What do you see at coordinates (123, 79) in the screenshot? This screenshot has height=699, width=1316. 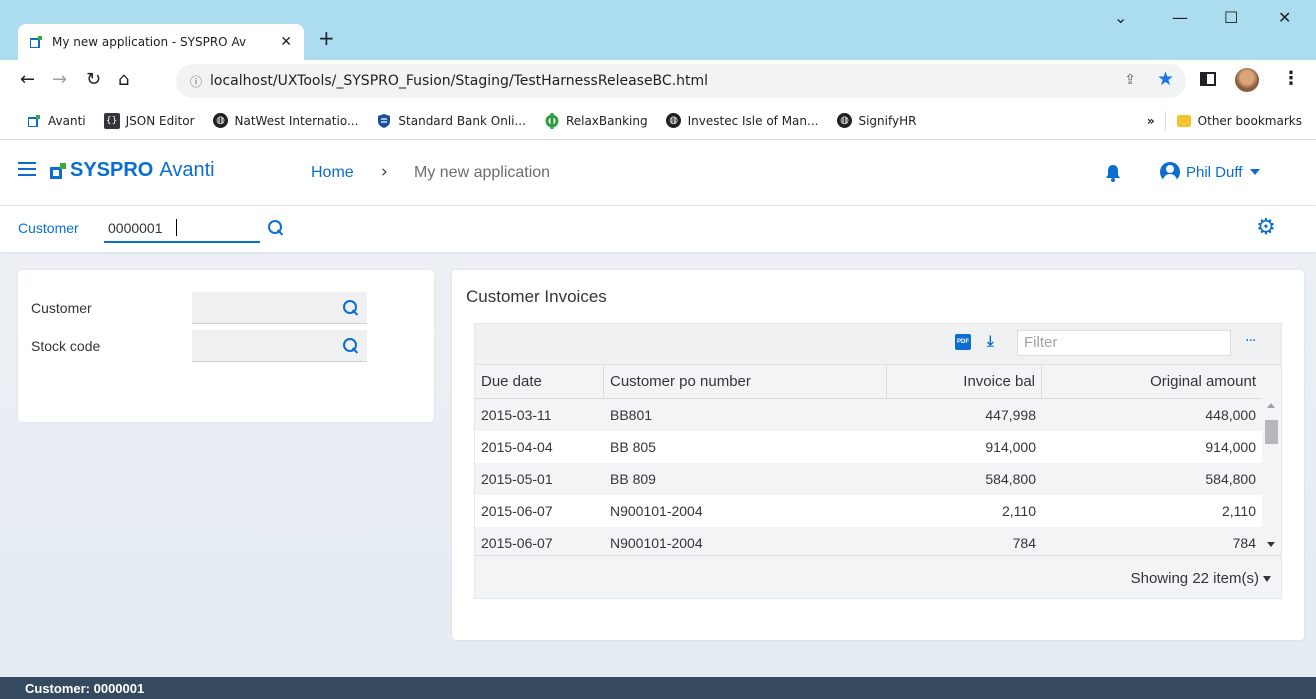 I see `home-button: ⌂` at bounding box center [123, 79].